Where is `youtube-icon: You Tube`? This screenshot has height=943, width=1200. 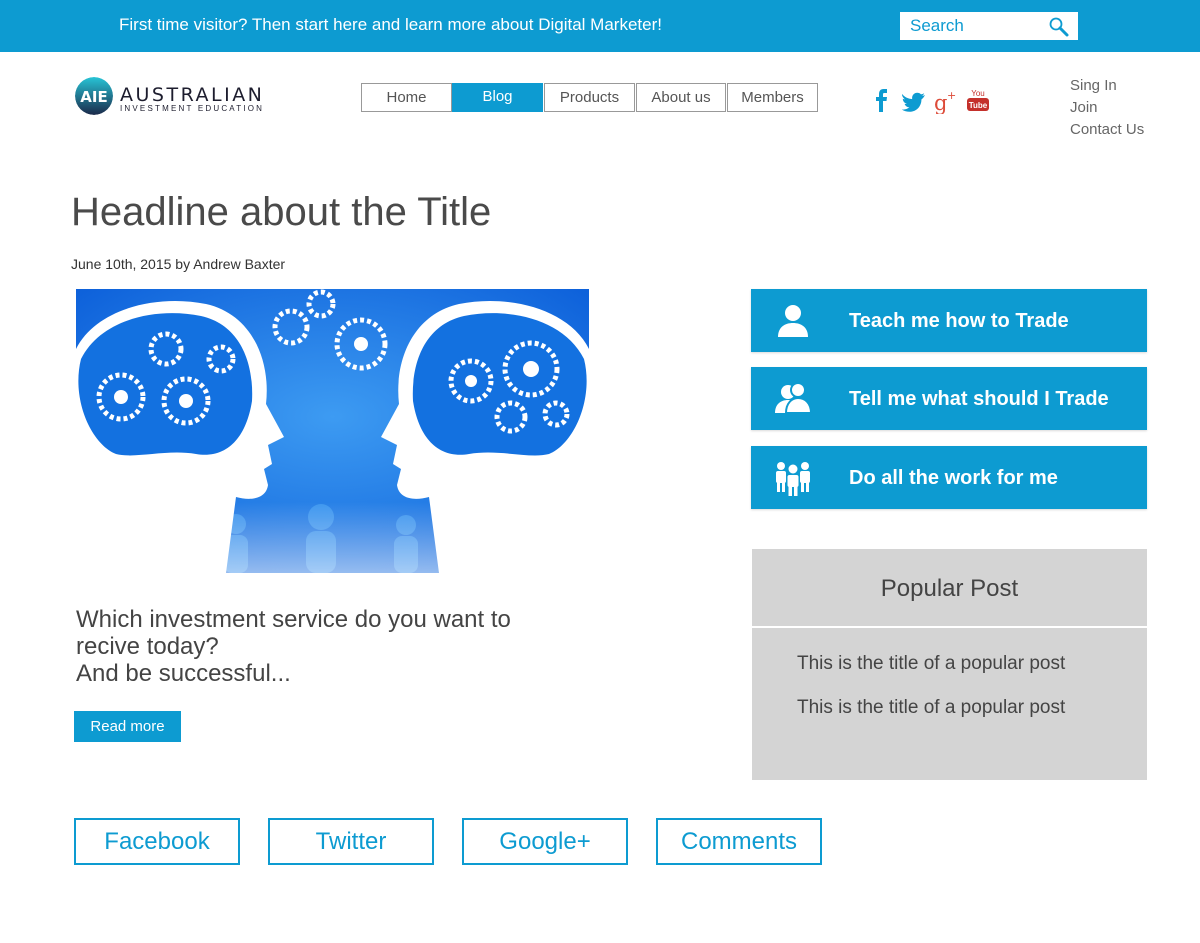
youtube-icon: You Tube is located at coordinates (978, 101).